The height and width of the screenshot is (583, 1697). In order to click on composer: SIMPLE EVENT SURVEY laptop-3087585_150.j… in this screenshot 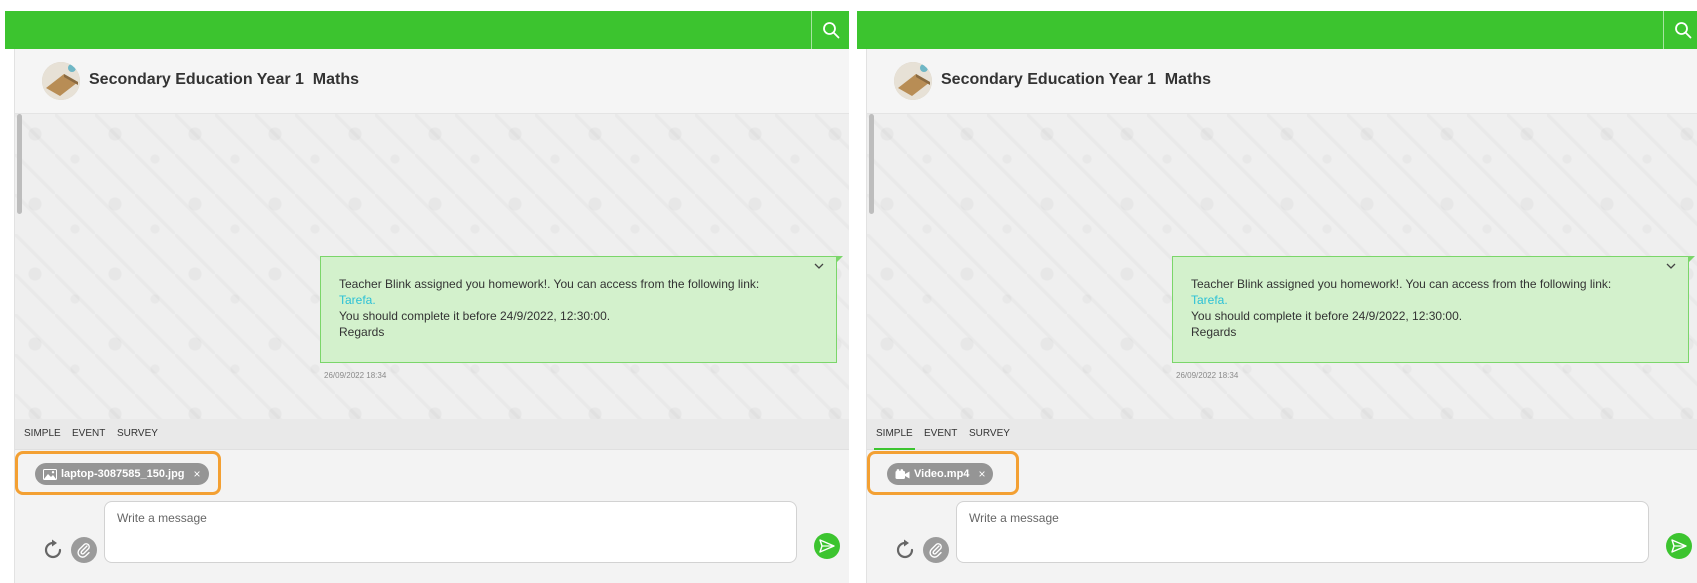, I will do `click(432, 501)`.